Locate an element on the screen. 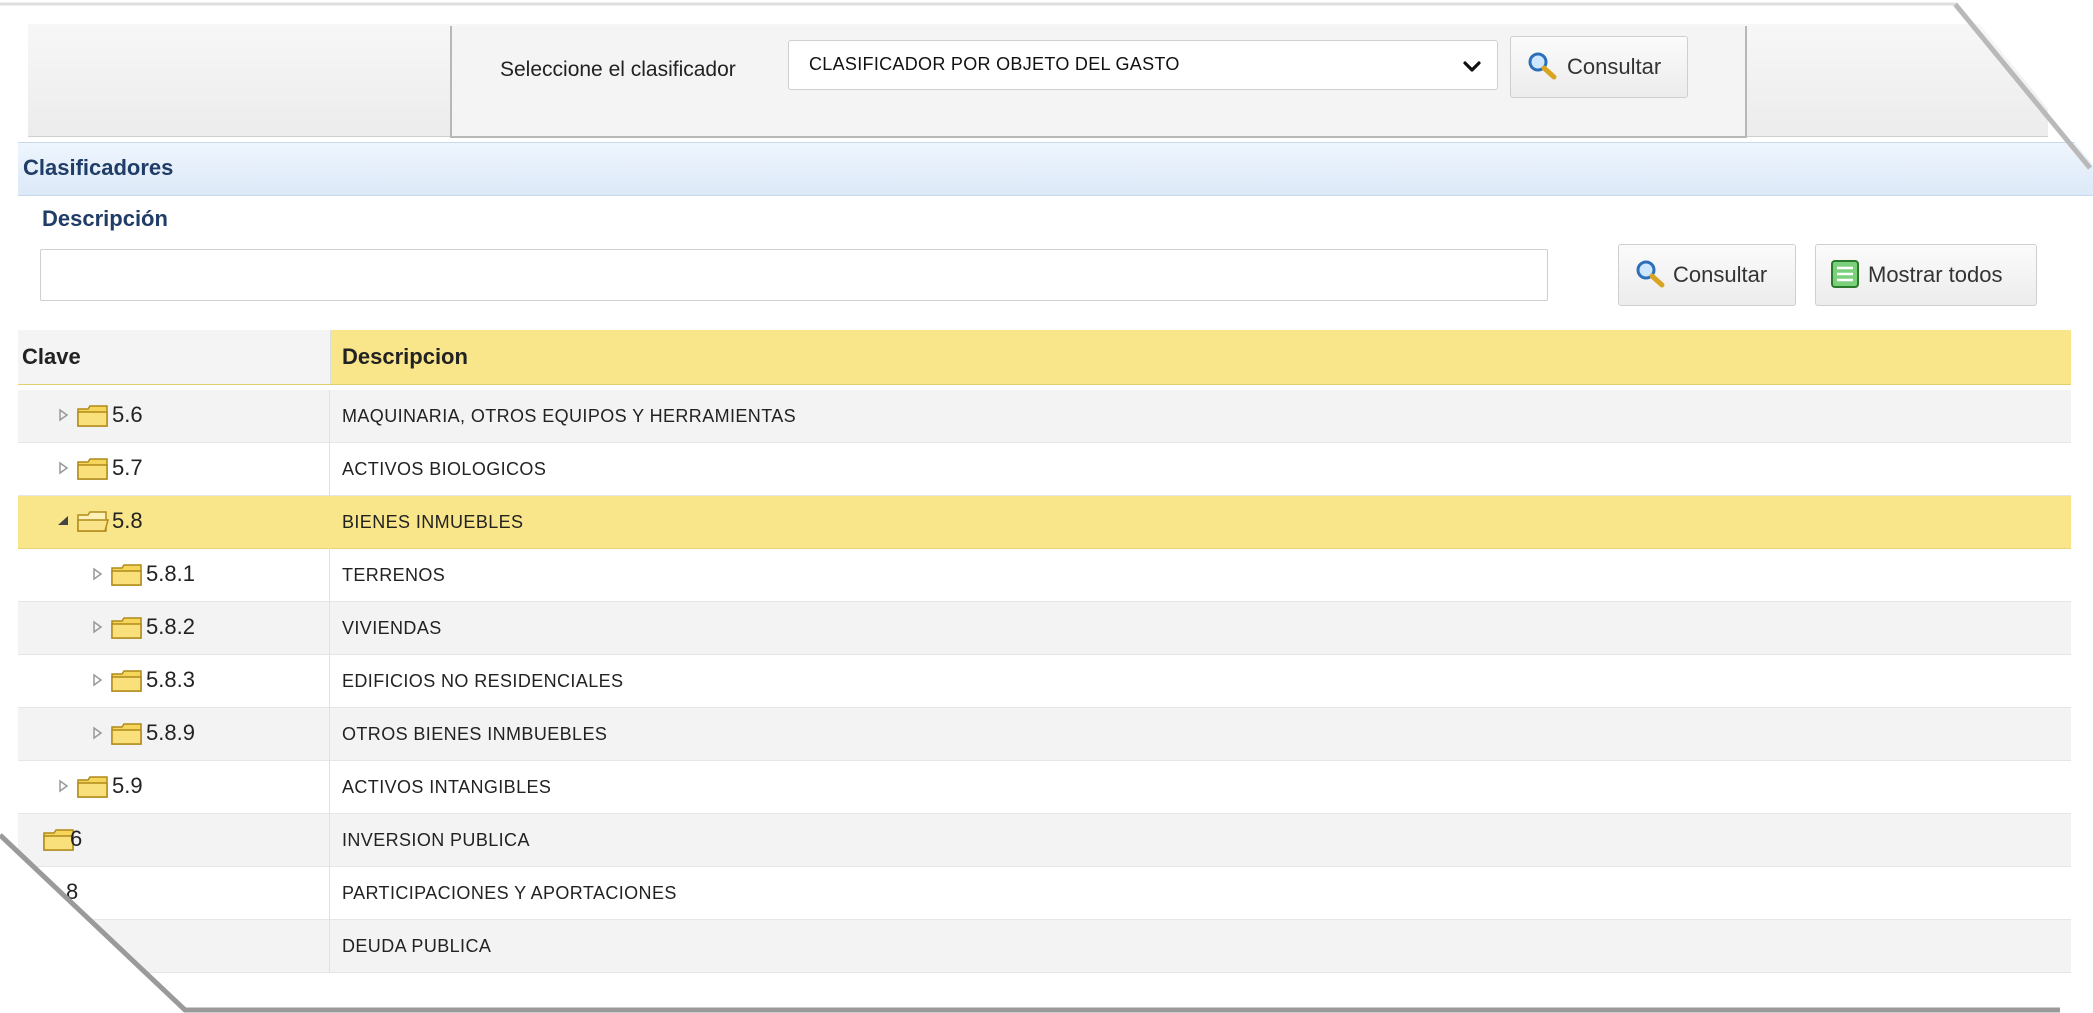 This screenshot has height=1013, width=2093. clave-value: 6 is located at coordinates (76, 838).